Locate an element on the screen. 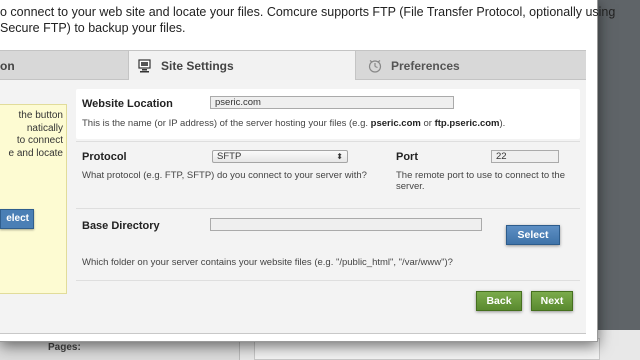 The image size is (640, 360). tab-connection: on is located at coordinates (64, 65).